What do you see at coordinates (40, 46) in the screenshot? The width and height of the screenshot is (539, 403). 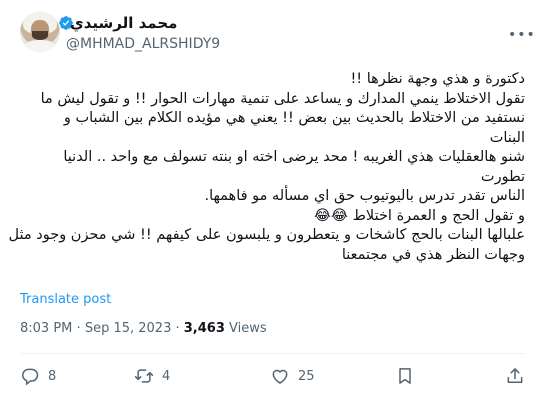 I see `avatar-body` at bounding box center [40, 46].